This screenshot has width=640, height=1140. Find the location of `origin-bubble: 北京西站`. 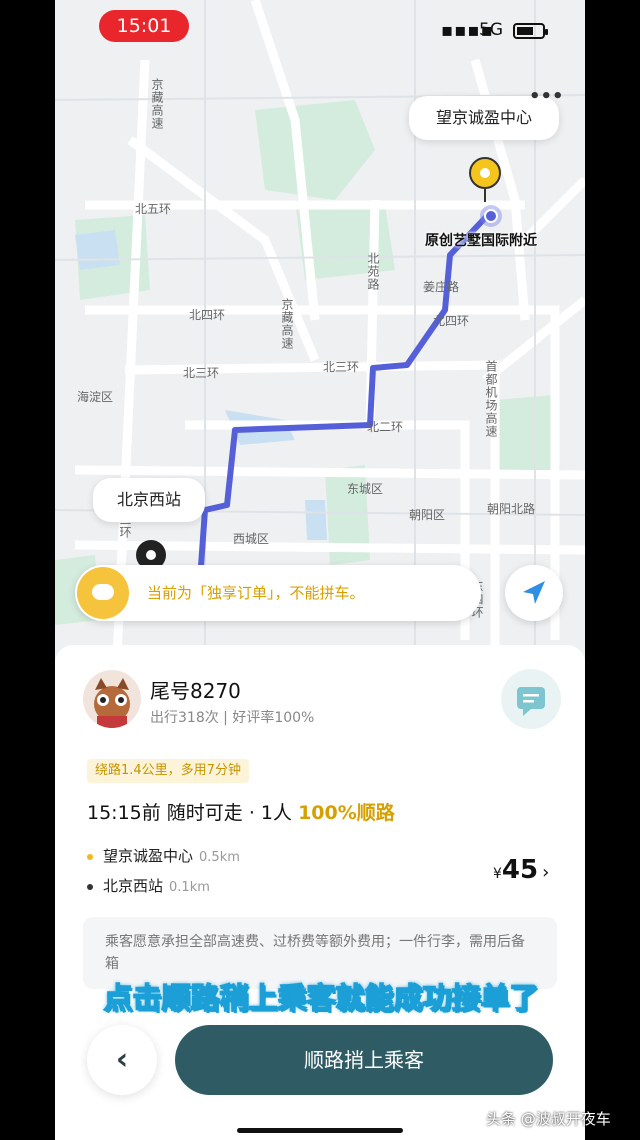

origin-bubble: 北京西站 is located at coordinates (149, 500).